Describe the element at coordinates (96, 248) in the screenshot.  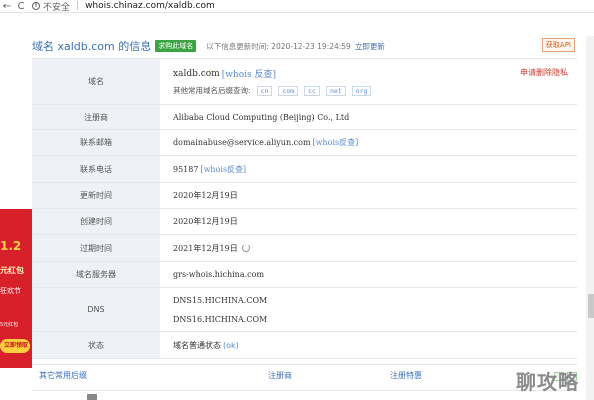
I see `row-label: 过期时间` at that location.